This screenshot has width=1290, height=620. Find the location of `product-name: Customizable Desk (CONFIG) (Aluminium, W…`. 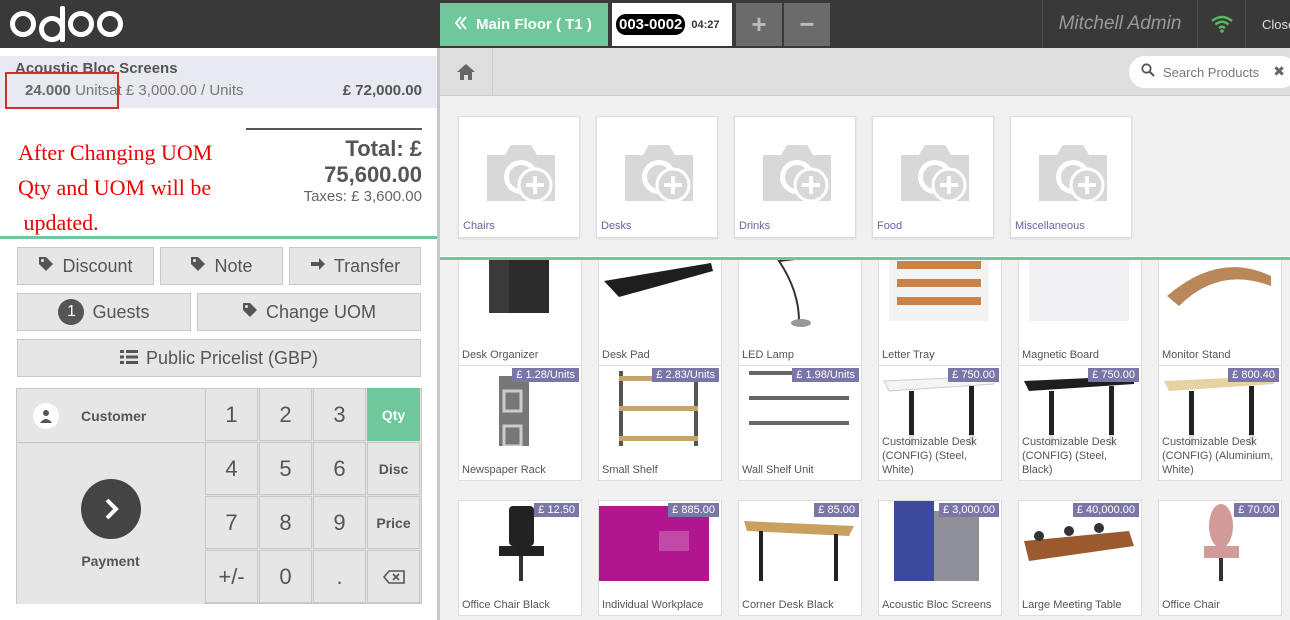

product-name: Customizable Desk (CONFIG) (Aluminium, W… is located at coordinates (1220, 456).